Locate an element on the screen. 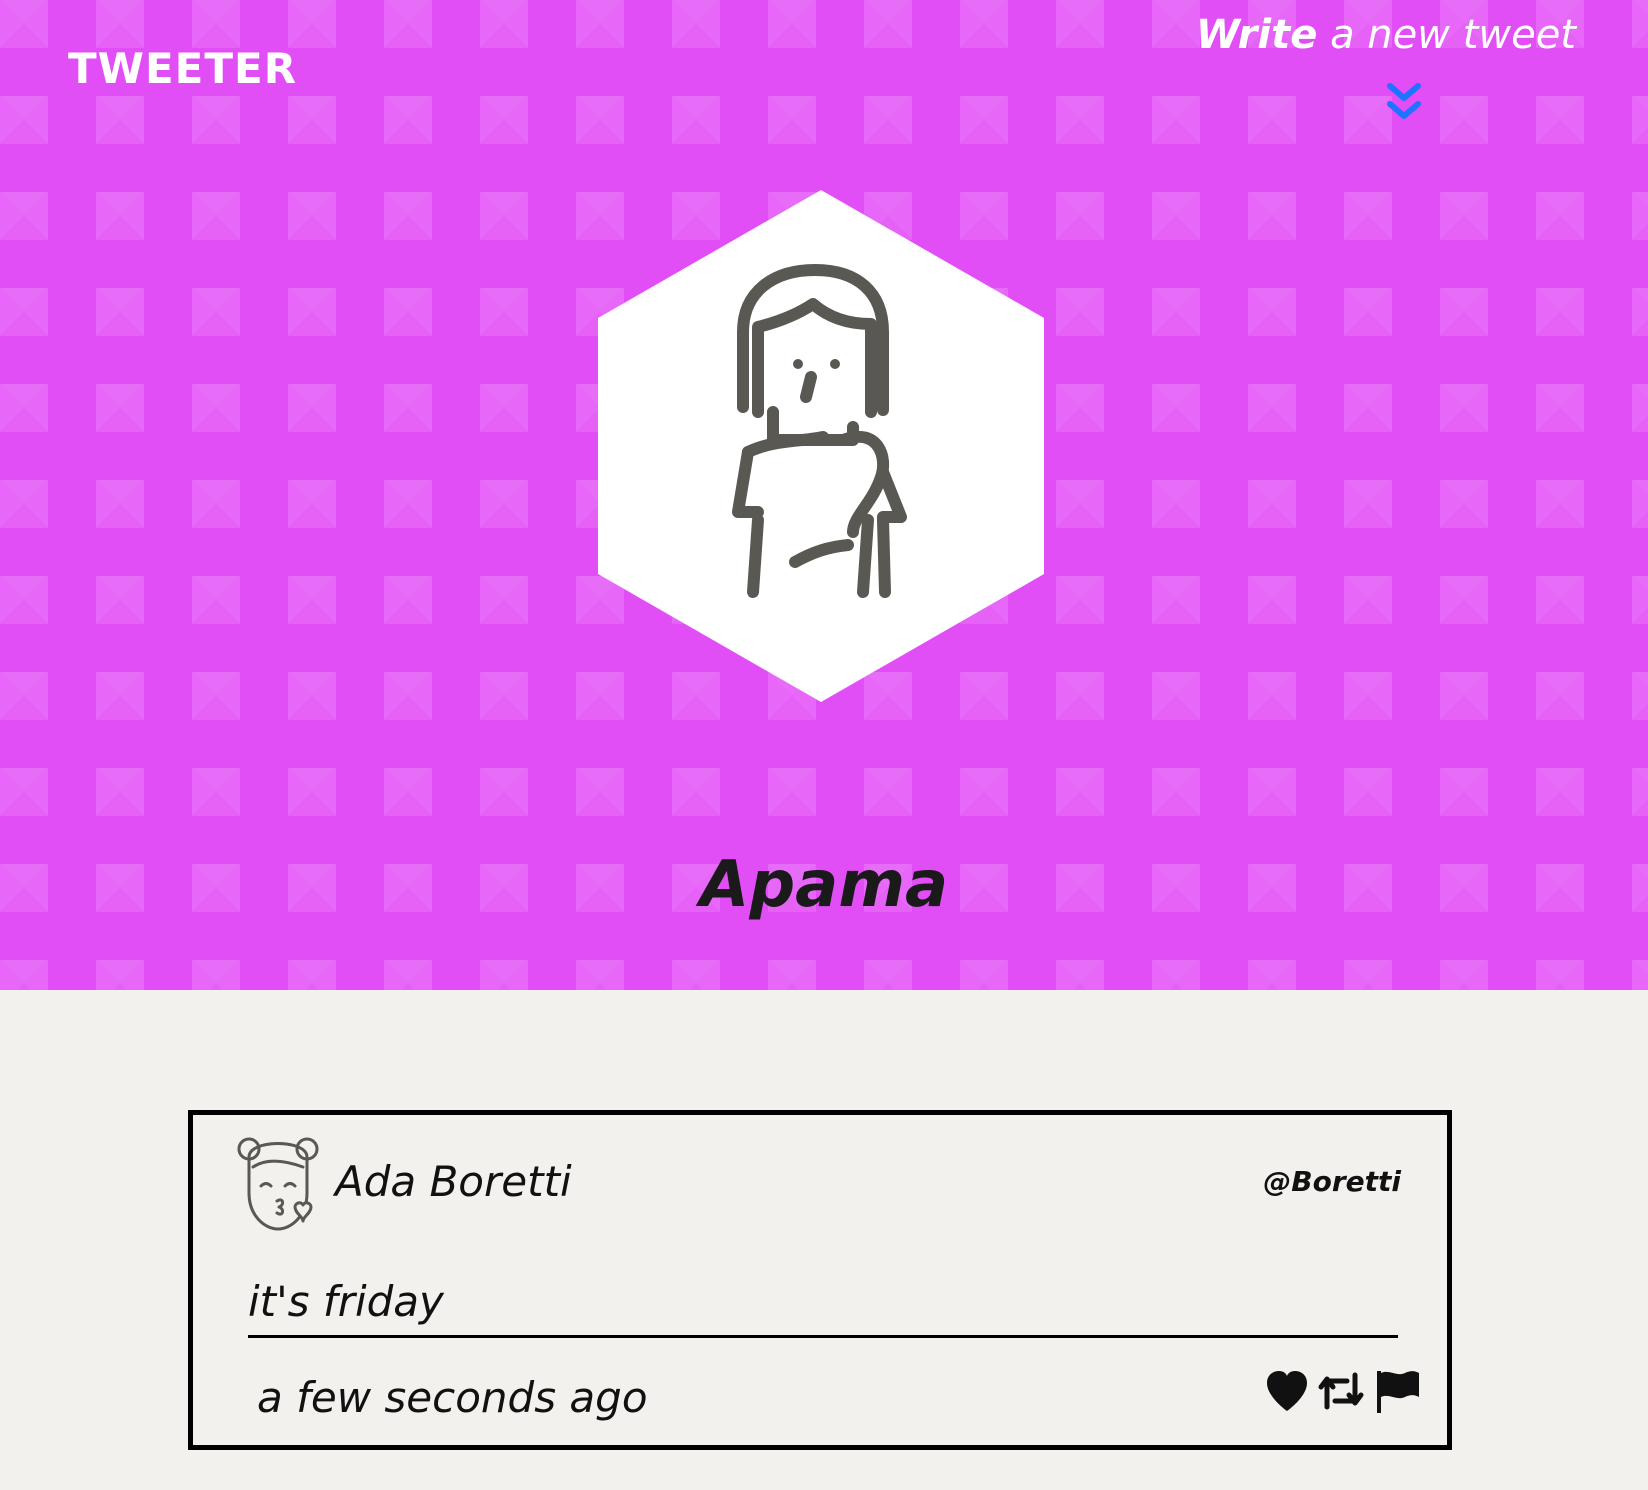 Image resolution: width=1648 pixels, height=1490 pixels. flag-button is located at coordinates (1397, 1391).